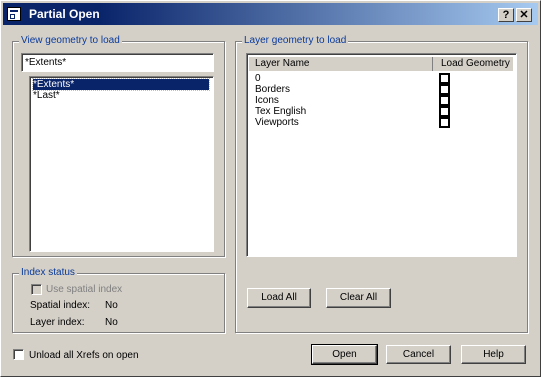 The height and width of the screenshot is (377, 541). Describe the element at coordinates (121, 84) in the screenshot. I see `view-list-item: *Extents*` at that location.